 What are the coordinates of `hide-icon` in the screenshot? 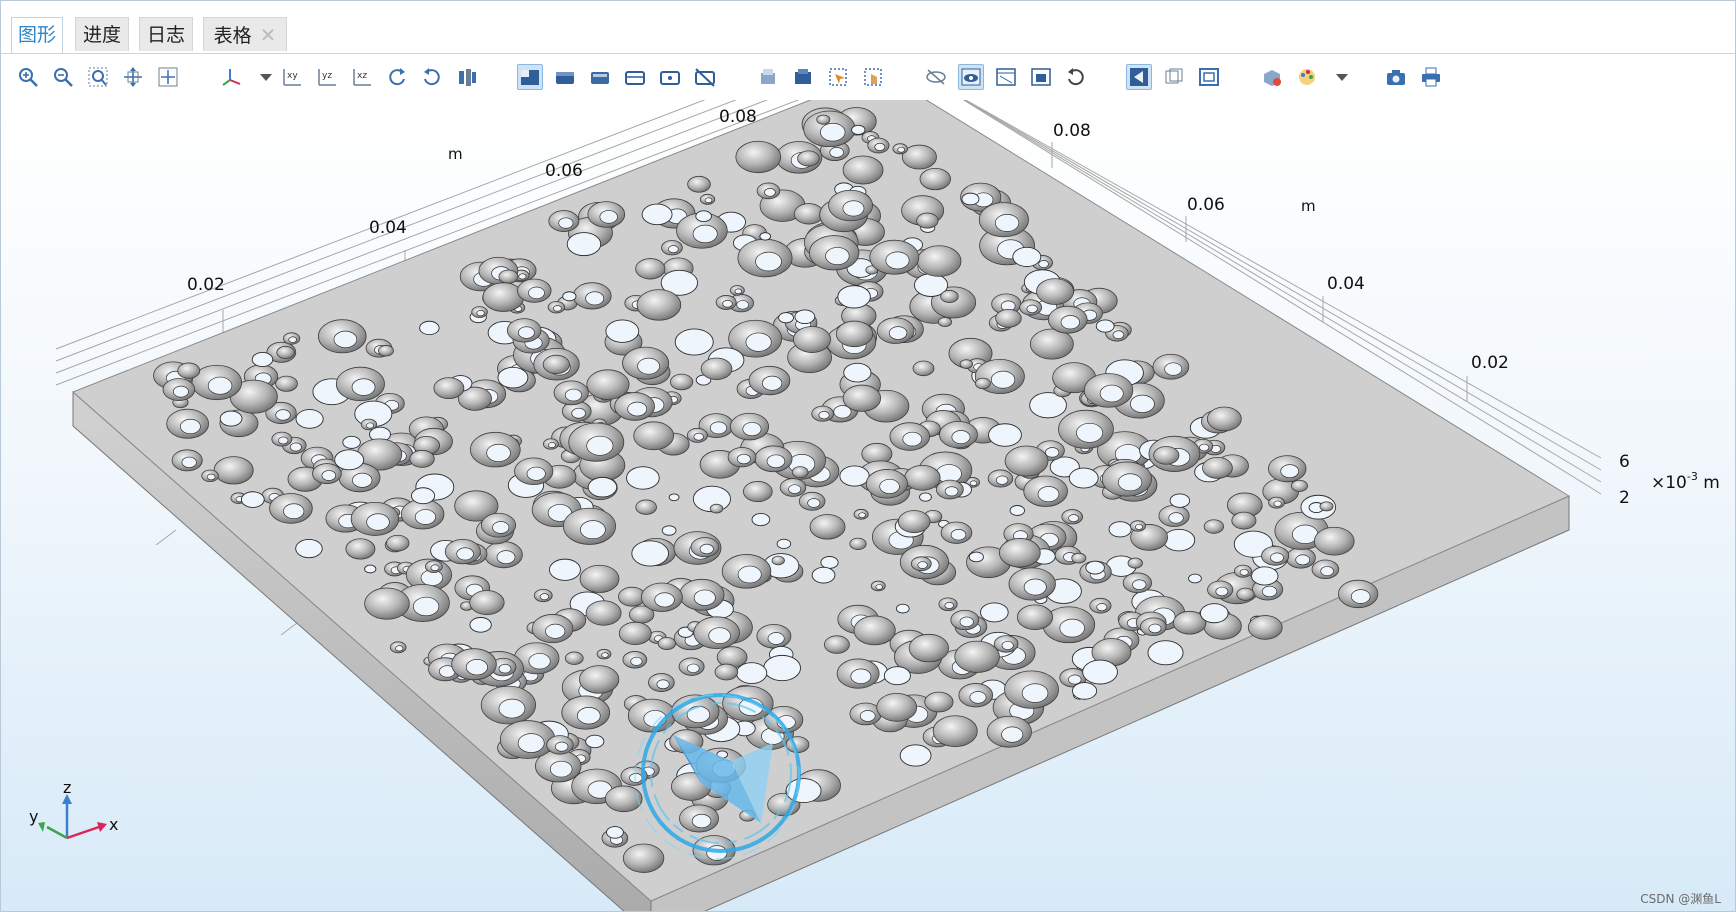 It's located at (936, 77).